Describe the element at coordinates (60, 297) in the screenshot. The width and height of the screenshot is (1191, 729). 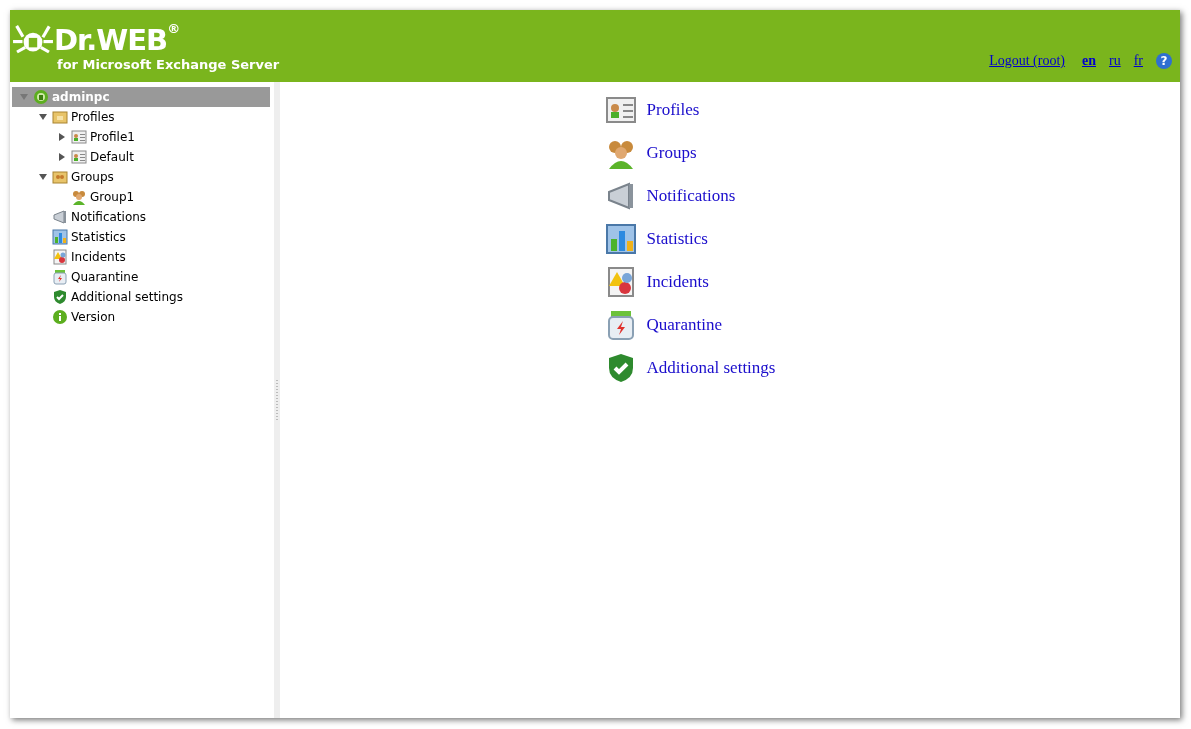
I see `shield-check-icon` at that location.